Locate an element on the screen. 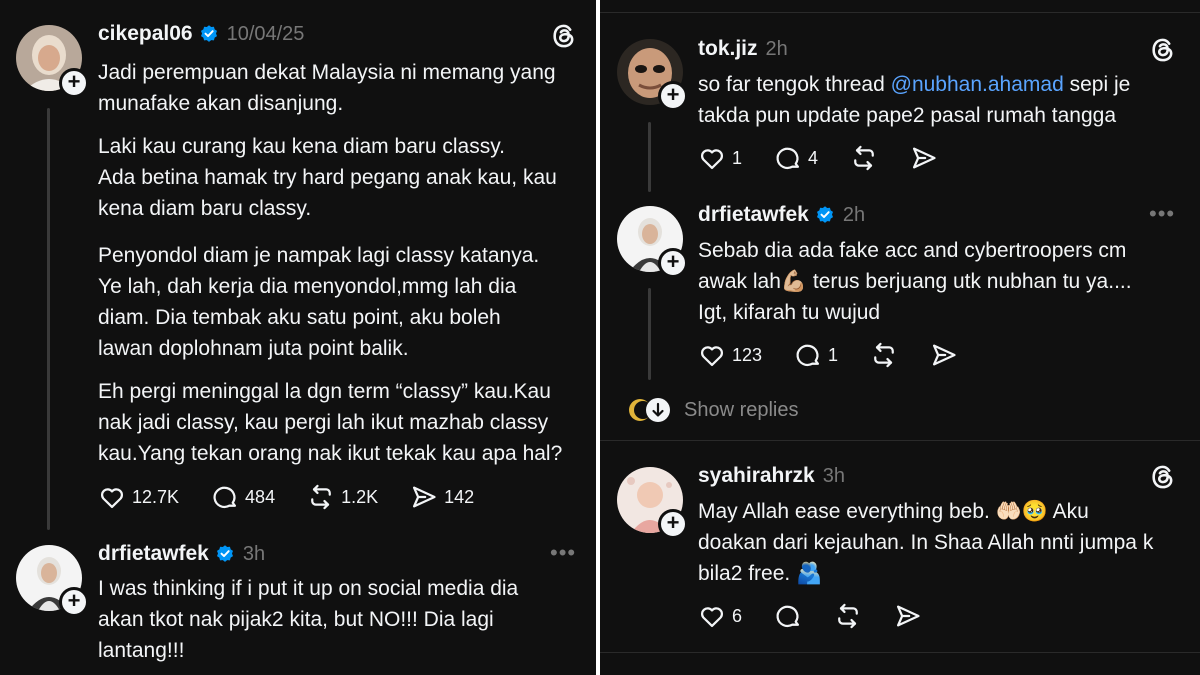  like-count: 6 is located at coordinates (737, 615).